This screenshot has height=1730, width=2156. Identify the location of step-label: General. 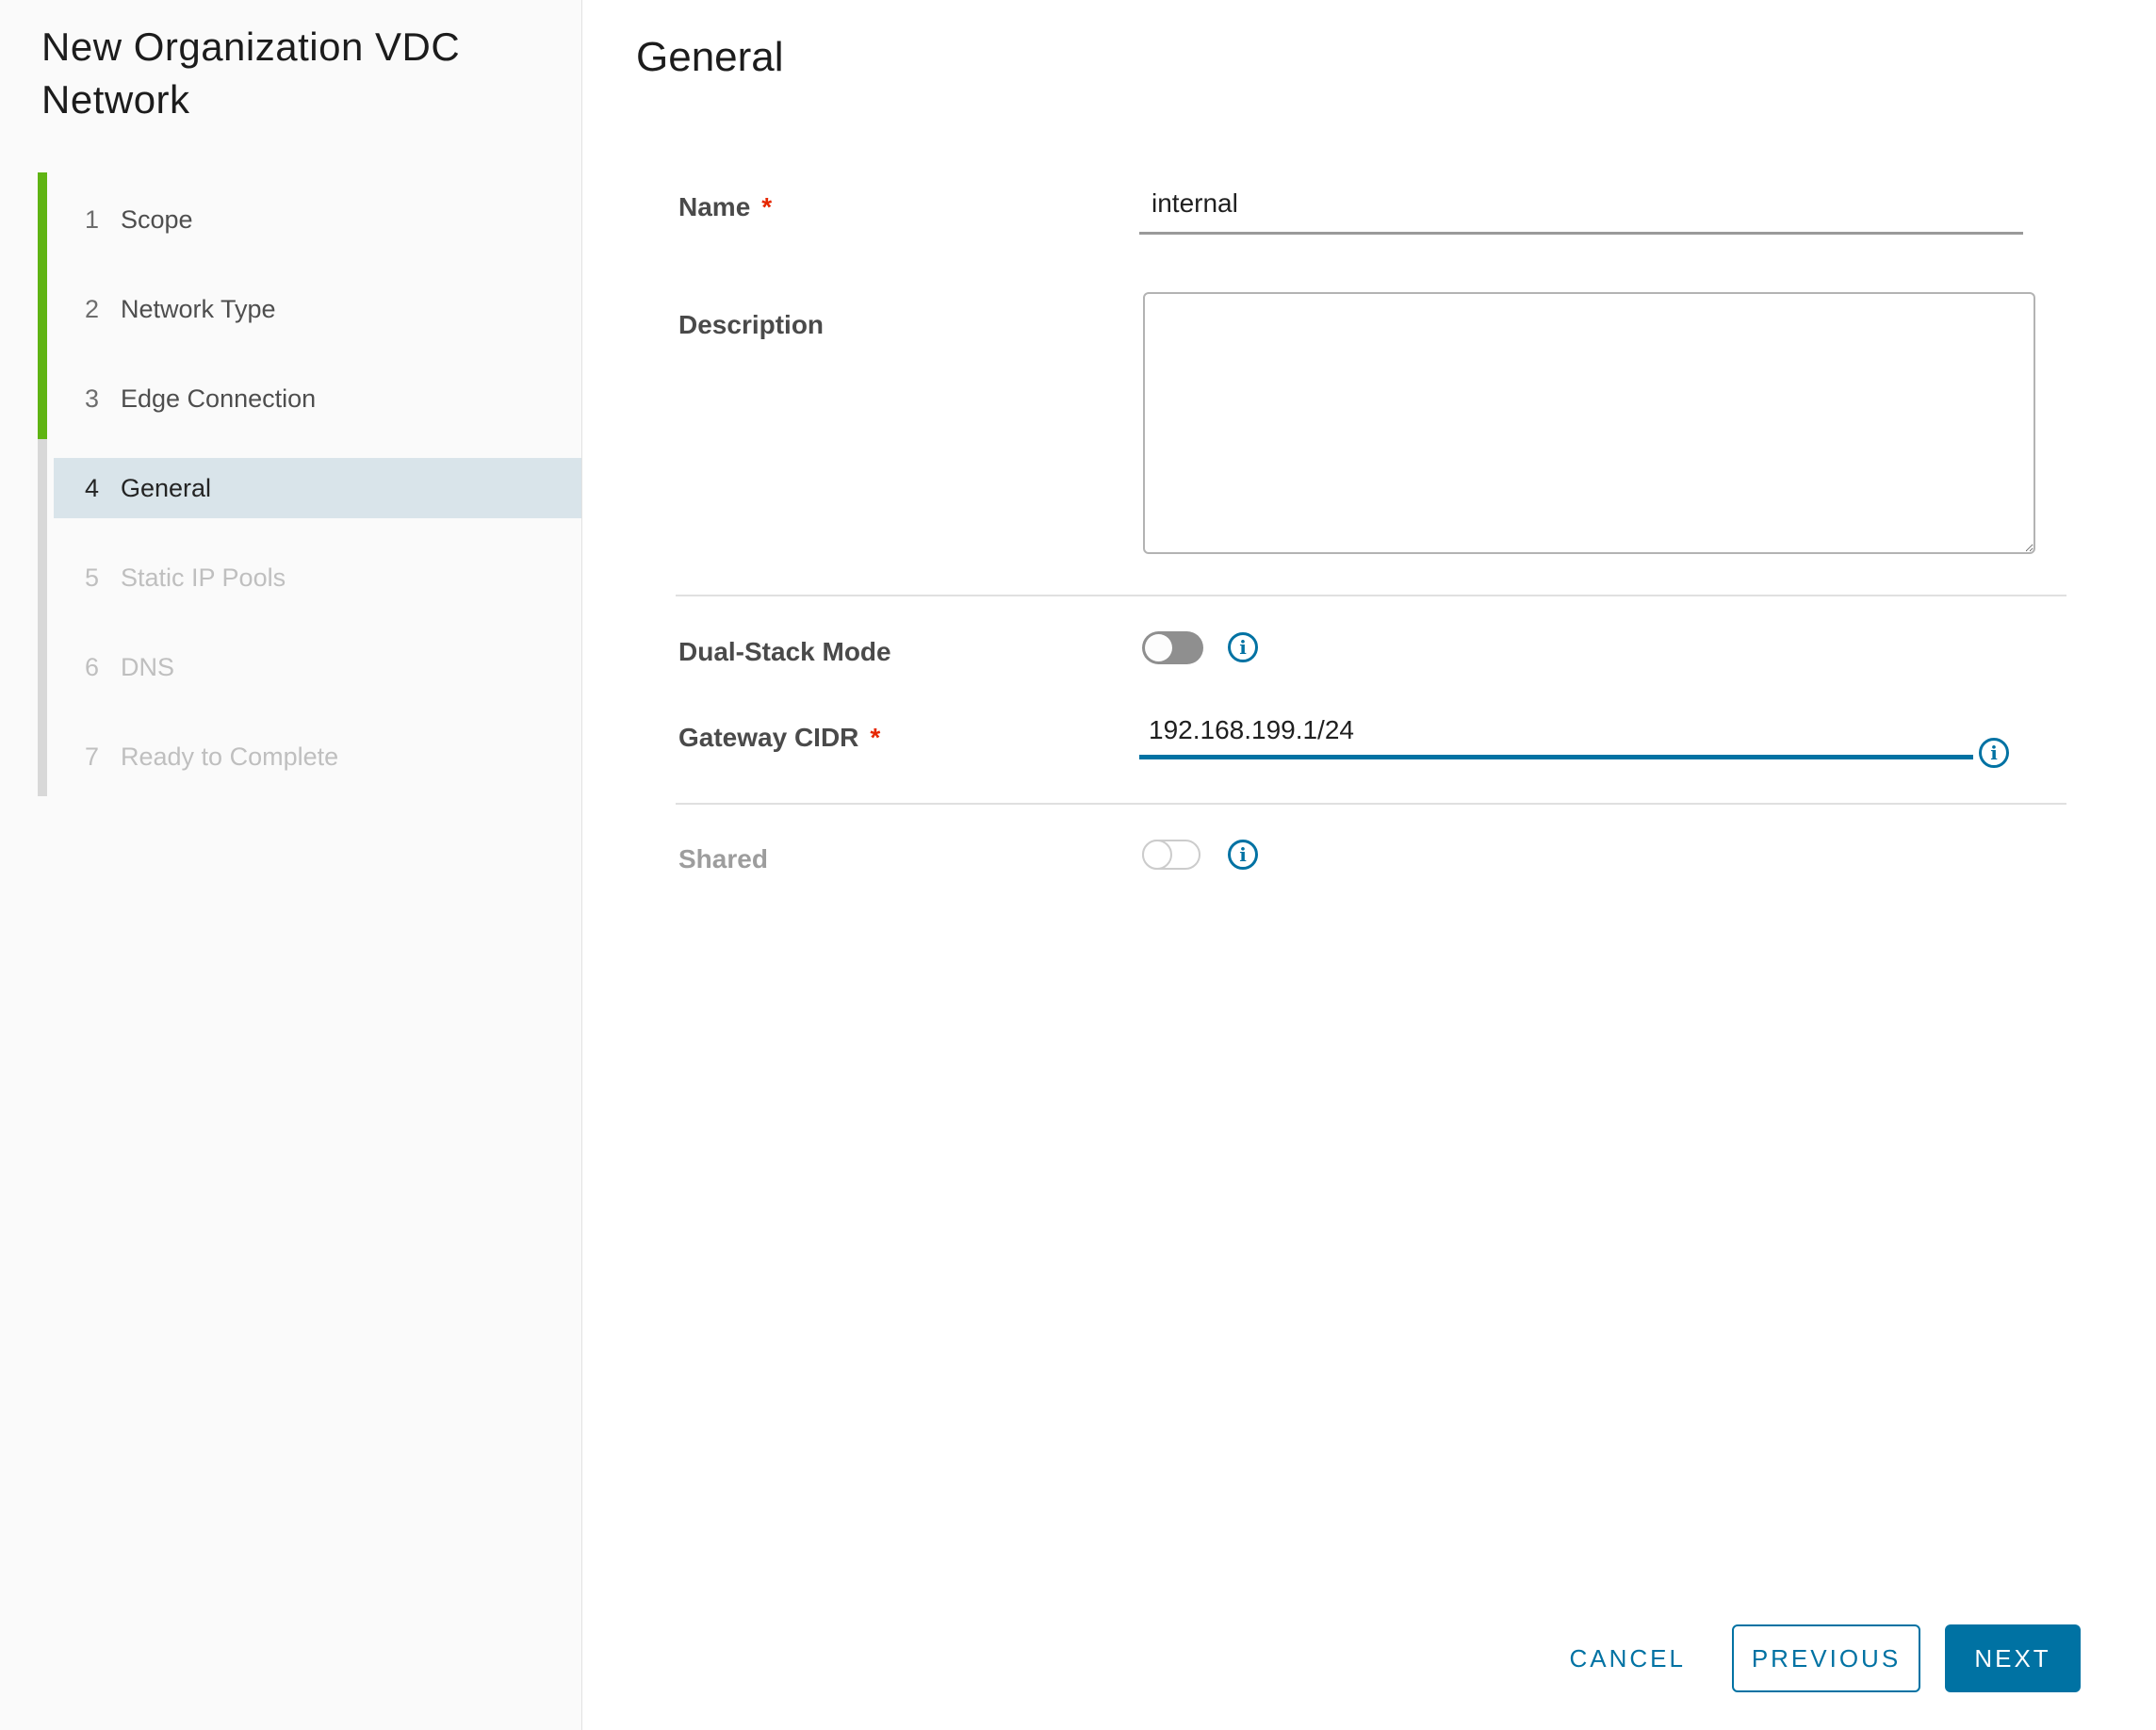
(166, 488).